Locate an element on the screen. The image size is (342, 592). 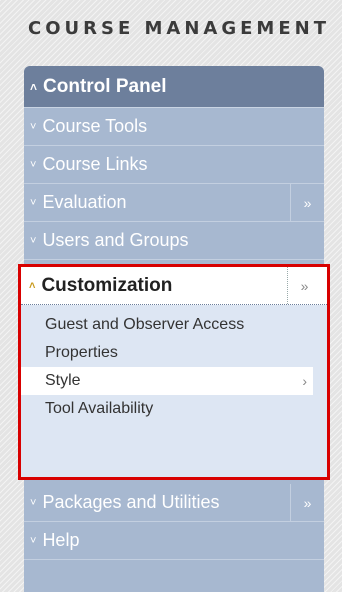
menu-item-label: Course Links is located at coordinates (95, 164).